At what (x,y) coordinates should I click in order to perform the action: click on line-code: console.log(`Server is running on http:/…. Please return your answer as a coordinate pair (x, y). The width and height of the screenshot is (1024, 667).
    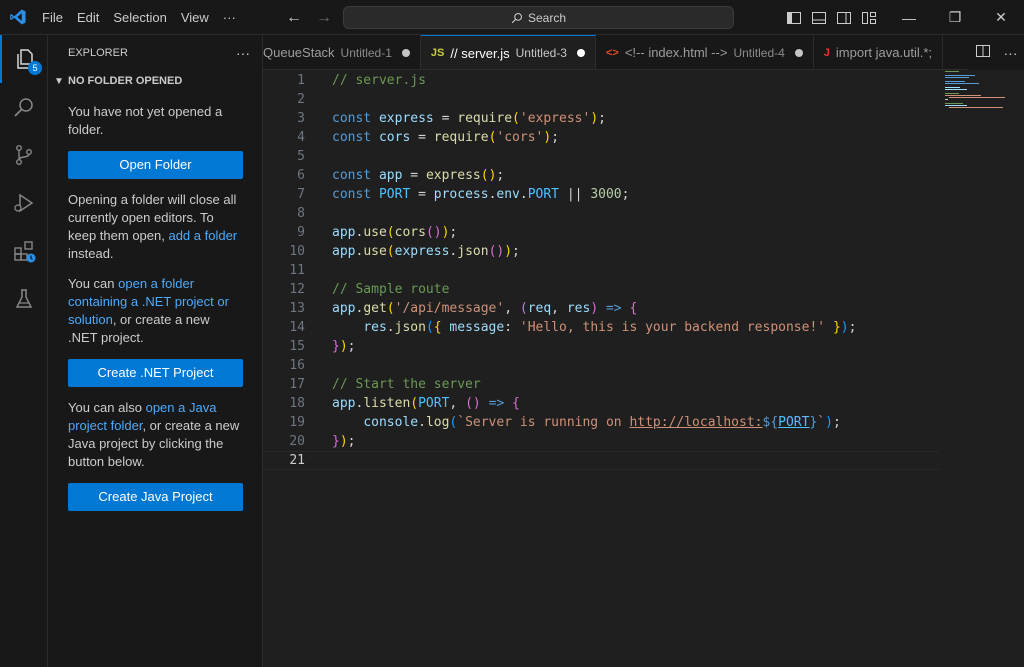
    Looking at the image, I should click on (602, 422).